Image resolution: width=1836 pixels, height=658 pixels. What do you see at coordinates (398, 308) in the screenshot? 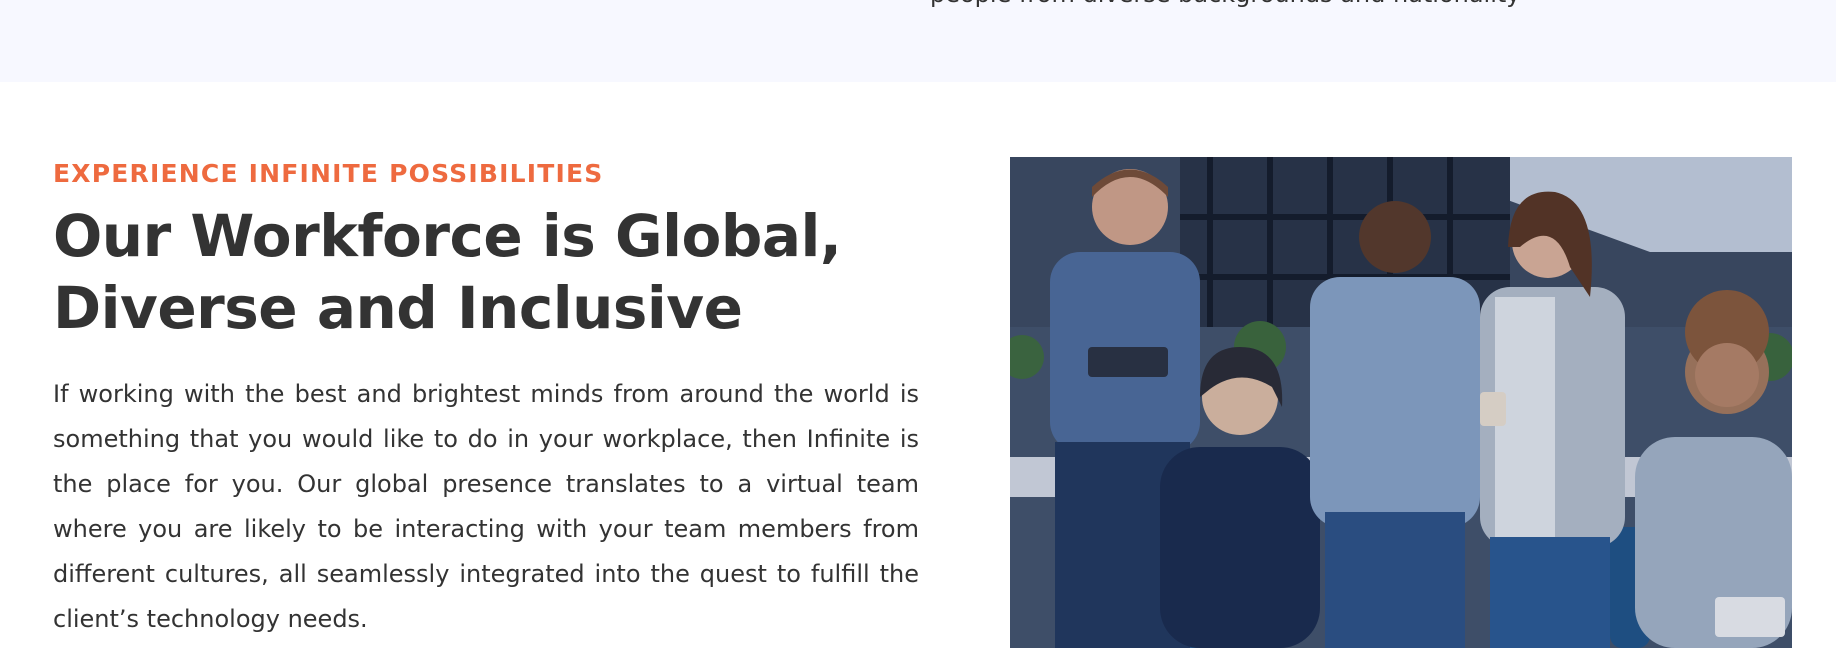
I see `title-line-2: Diverse and Inclusive` at bounding box center [398, 308].